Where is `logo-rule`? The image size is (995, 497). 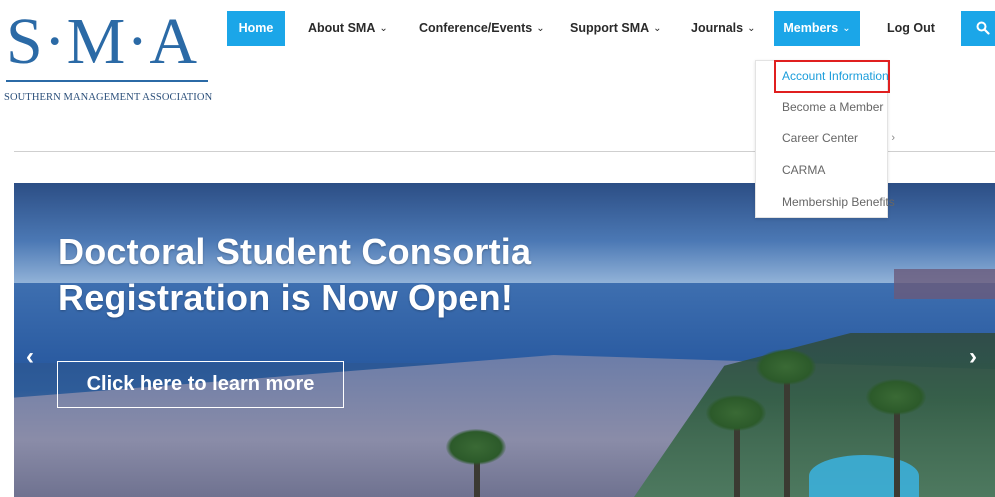
logo-rule is located at coordinates (107, 81).